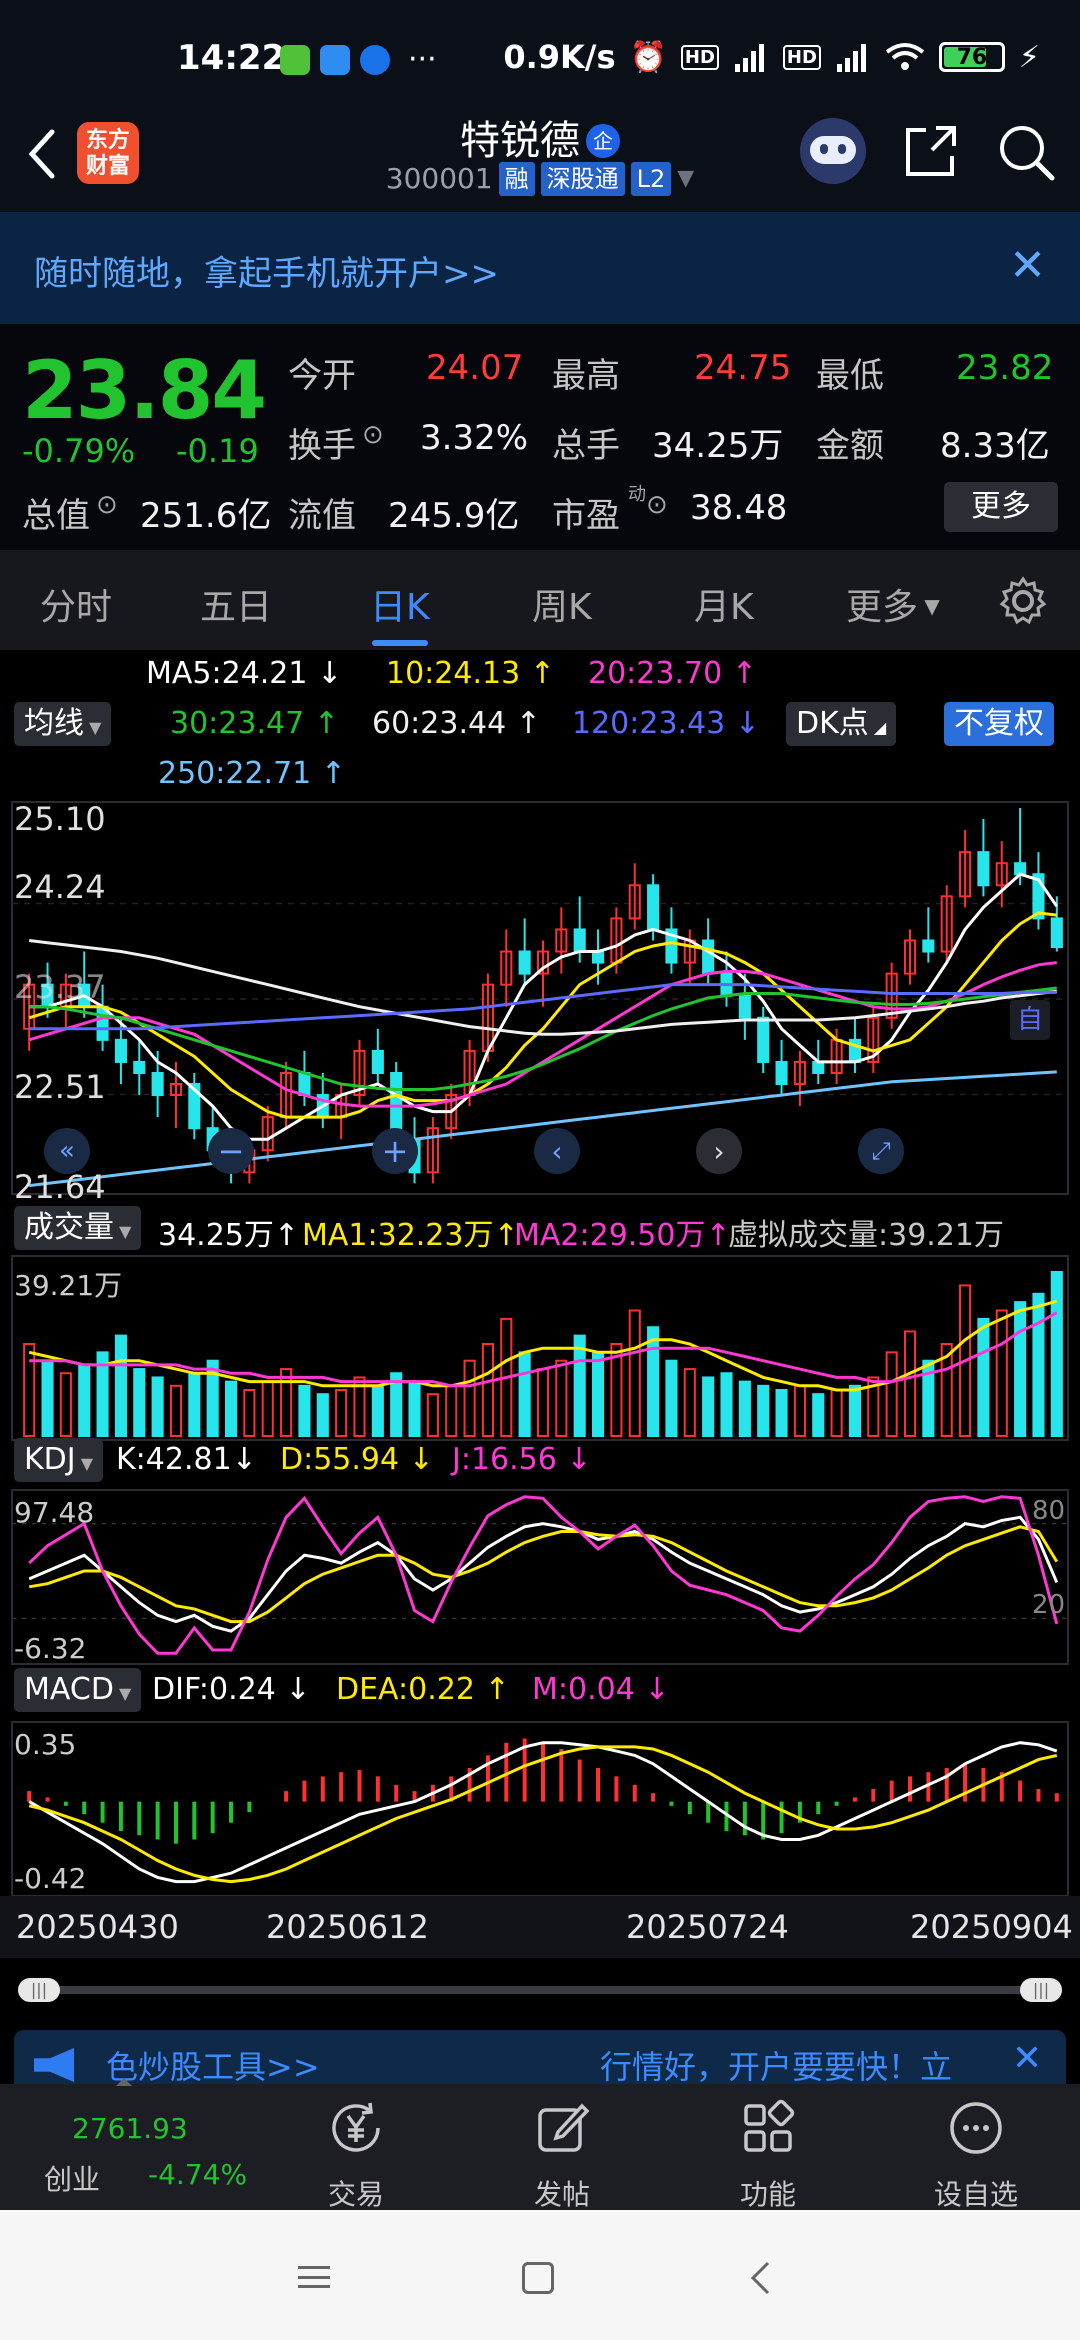 Image resolution: width=1080 pixels, height=2340 pixels. I want to click on macd-indicator-button: MACD ▼, so click(78, 1690).